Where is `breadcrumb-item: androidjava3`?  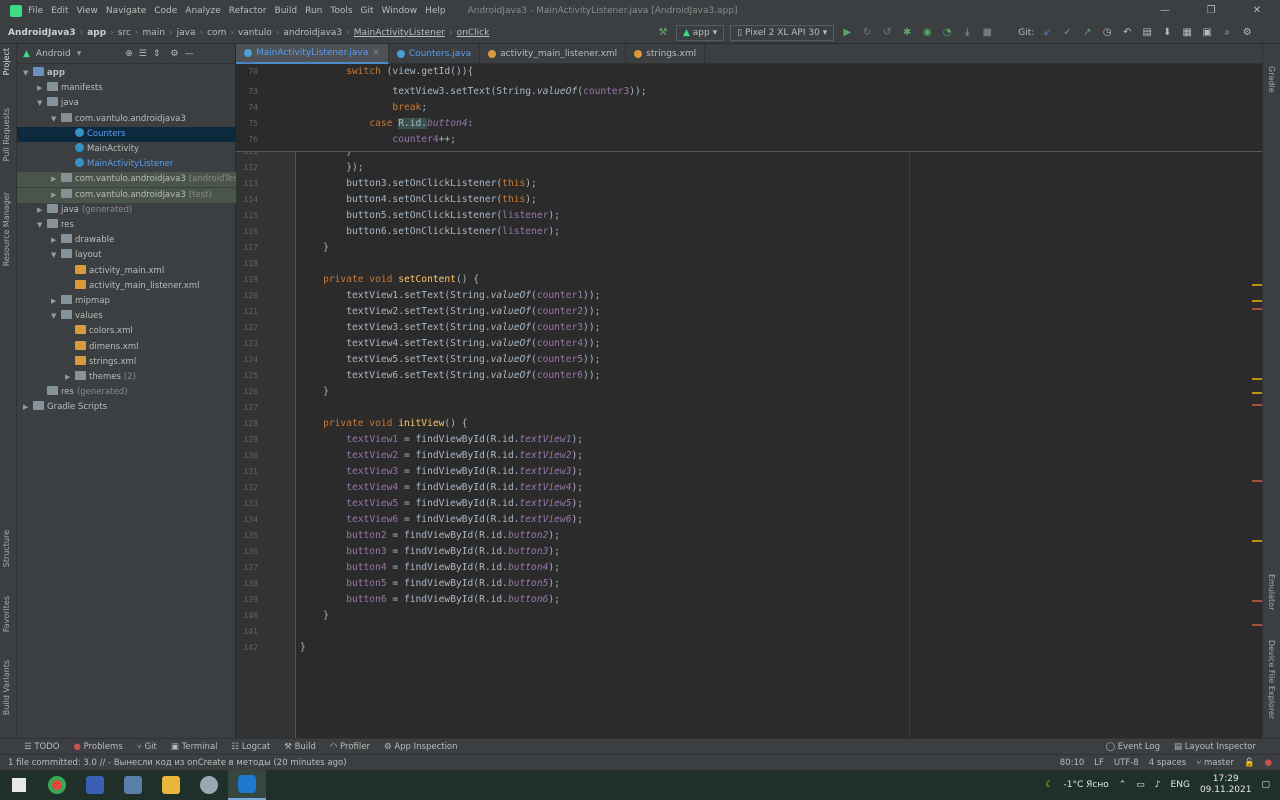
breadcrumb-item: androidjava3 is located at coordinates (312, 33).